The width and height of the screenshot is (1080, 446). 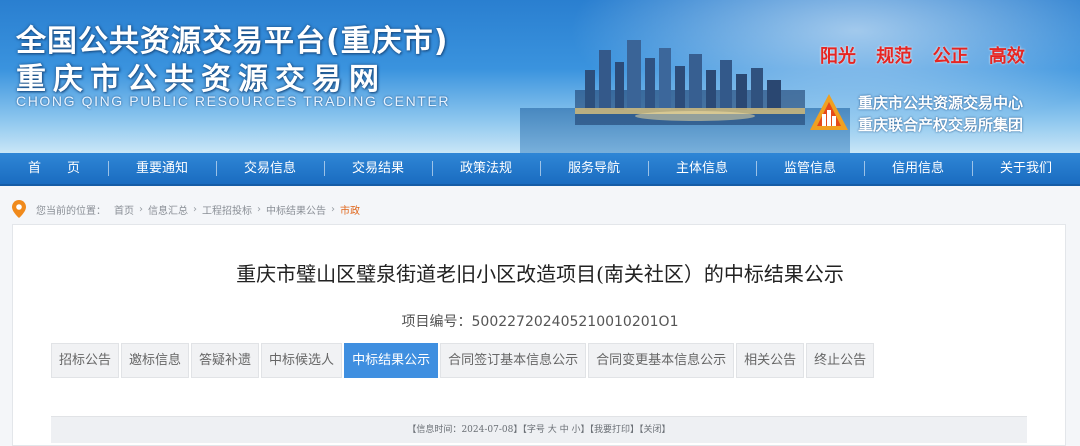 I want to click on project-number-value: 500227202405210010201O1, so click(x=575, y=322).